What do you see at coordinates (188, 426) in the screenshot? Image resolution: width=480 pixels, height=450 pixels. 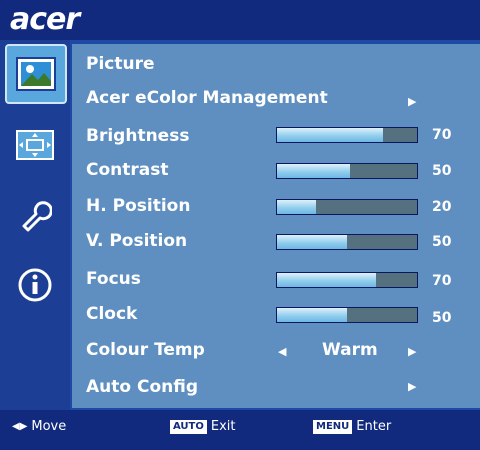 I see `auto-key: AUTO` at bounding box center [188, 426].